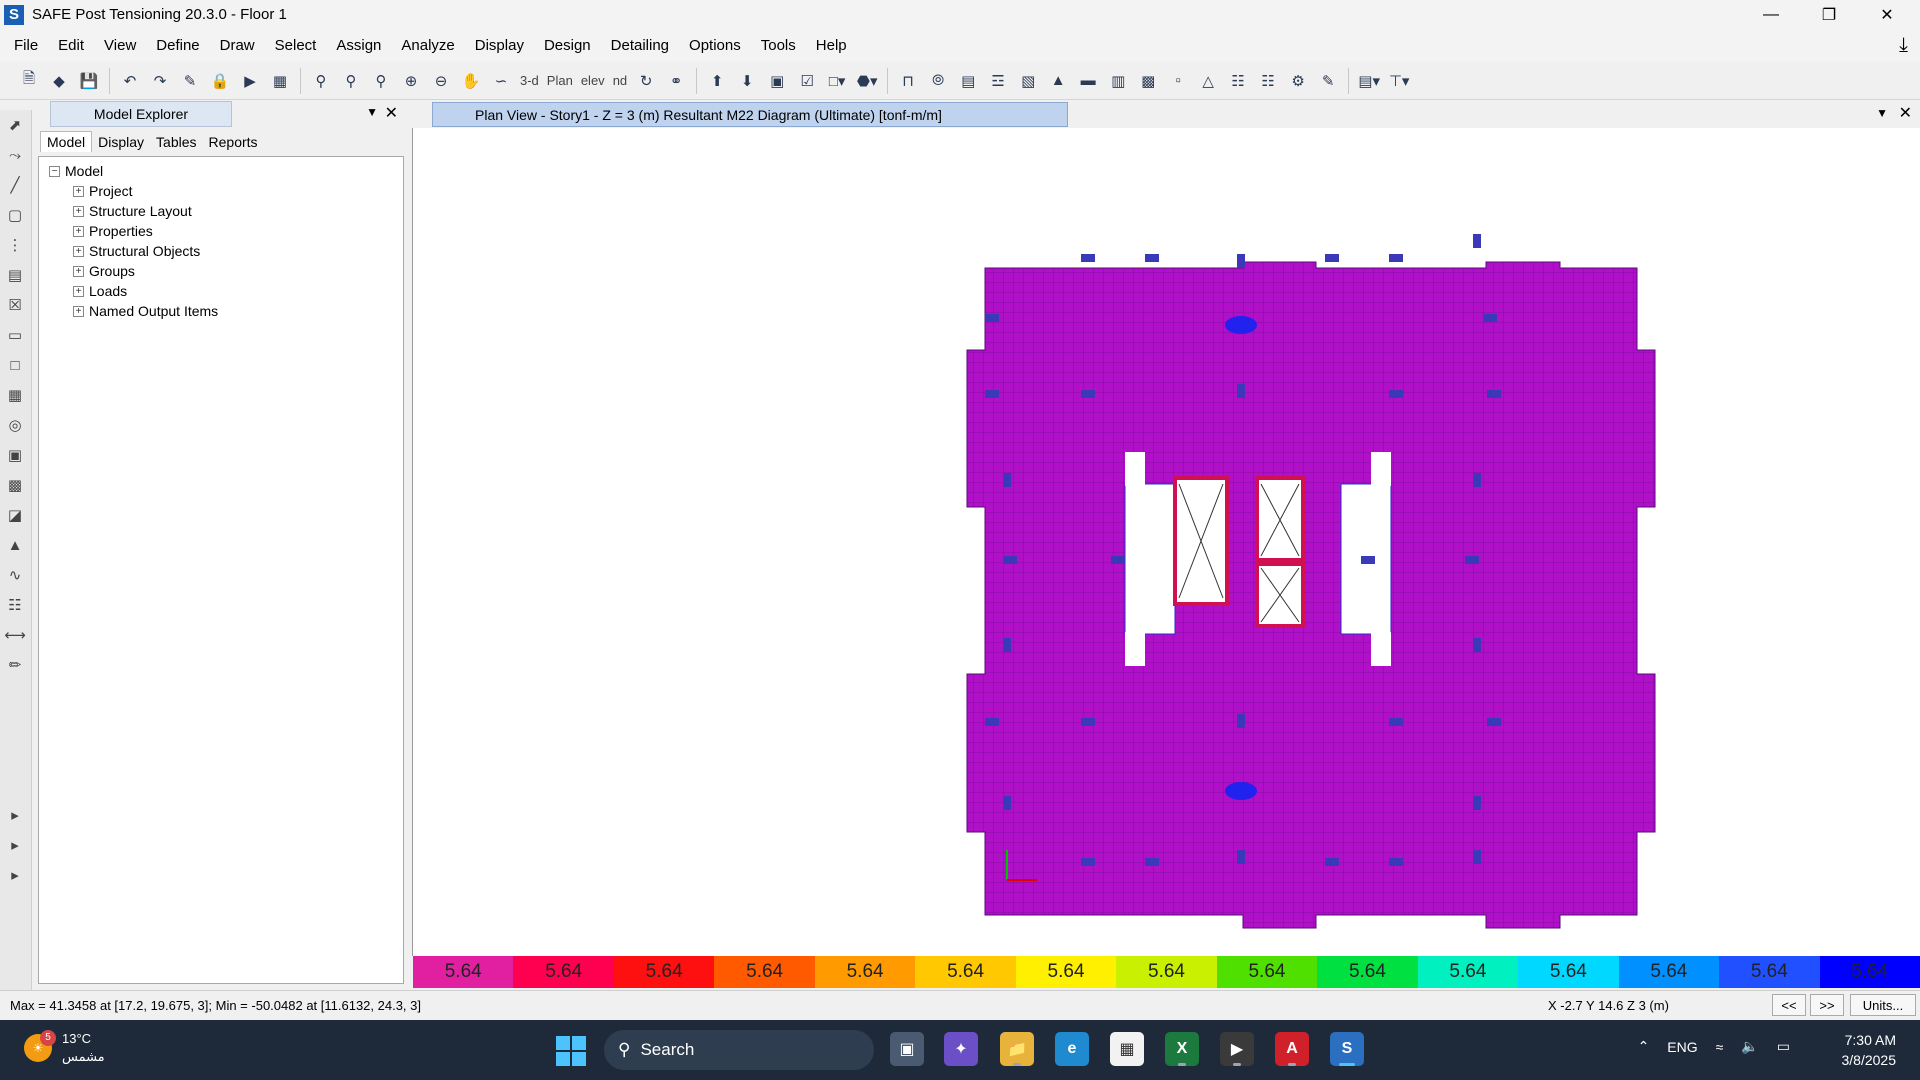 The image size is (1920, 1080). Describe the element at coordinates (593, 80) in the screenshot. I see `view-elev-button: elev` at that location.